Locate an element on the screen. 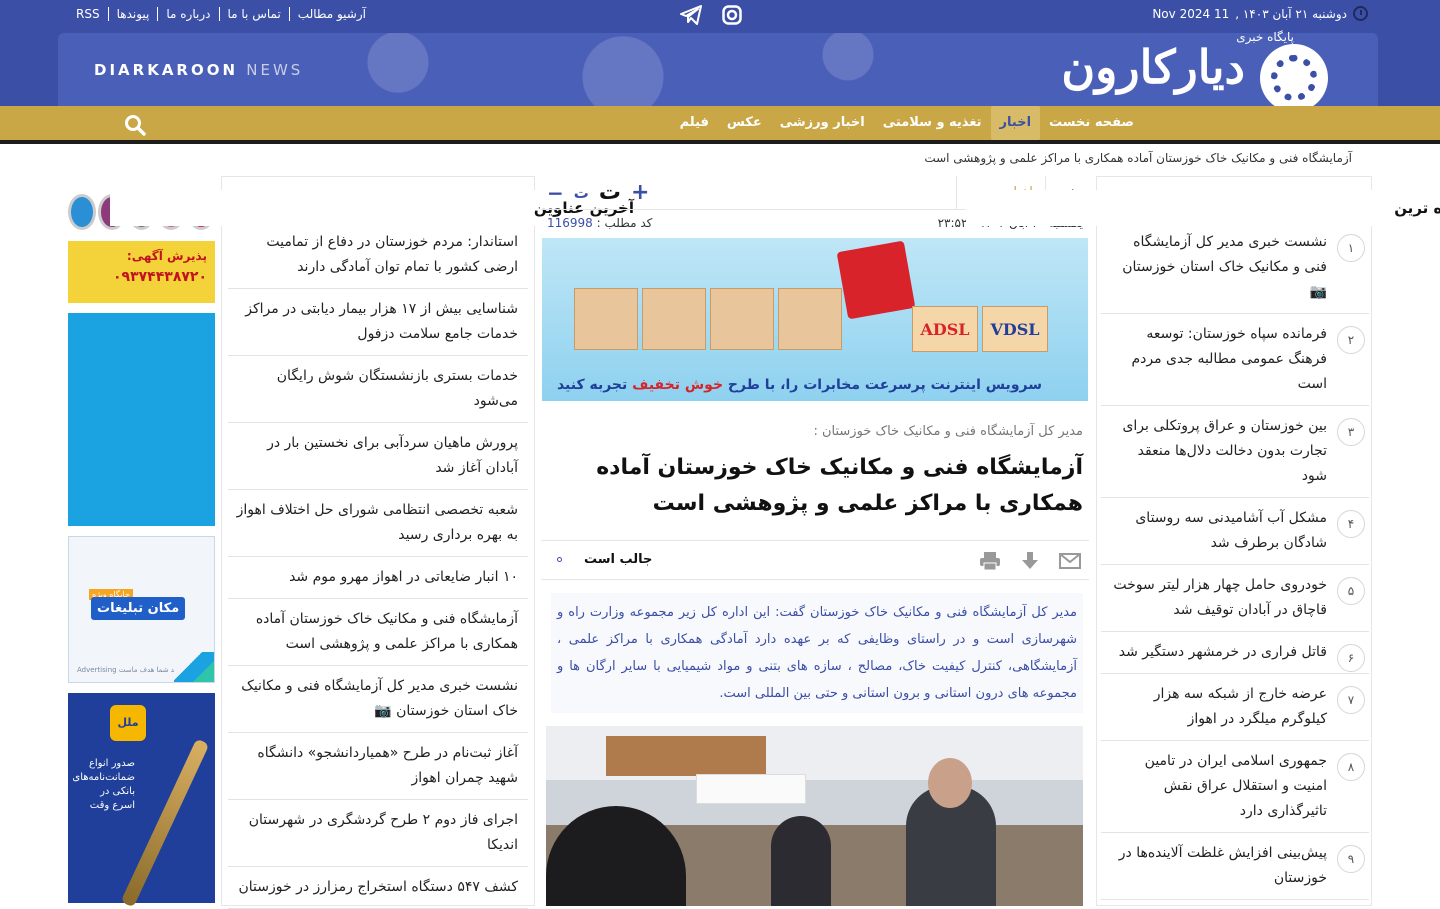 This screenshot has width=1440, height=909. list-item: خدمات بستری بازنشستگان شوش رایگان می‌شود is located at coordinates (378, 389).